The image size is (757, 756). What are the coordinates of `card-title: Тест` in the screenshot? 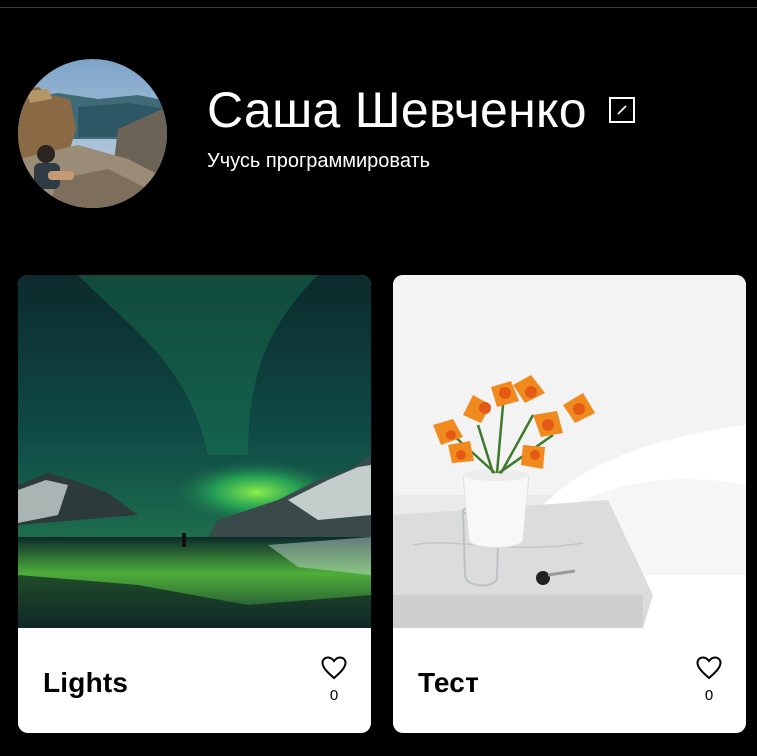 It's located at (448, 682).